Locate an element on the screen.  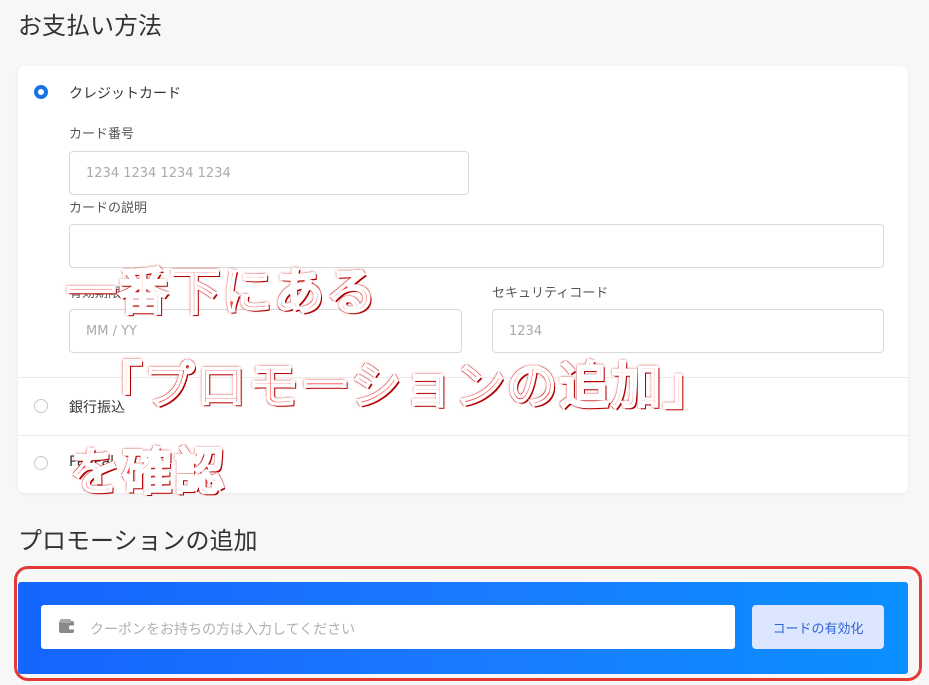
security-code-label: セキュリティコード is located at coordinates (550, 293).